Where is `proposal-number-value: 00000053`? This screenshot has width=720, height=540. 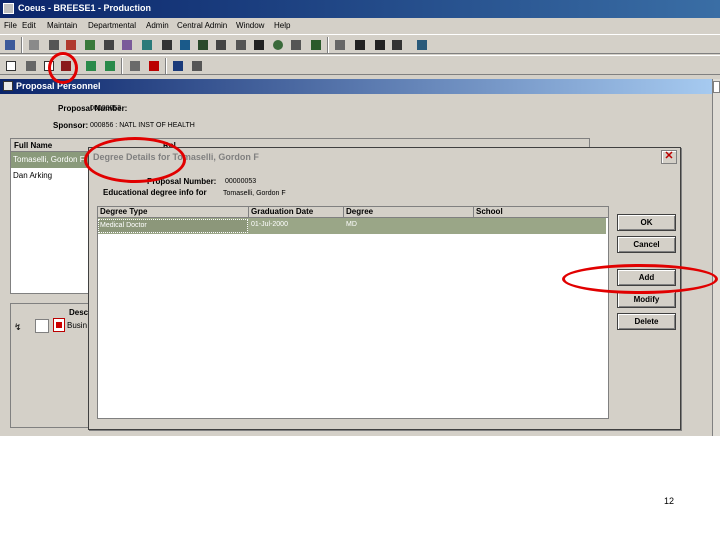
proposal-number-value: 00000053 is located at coordinates (106, 108).